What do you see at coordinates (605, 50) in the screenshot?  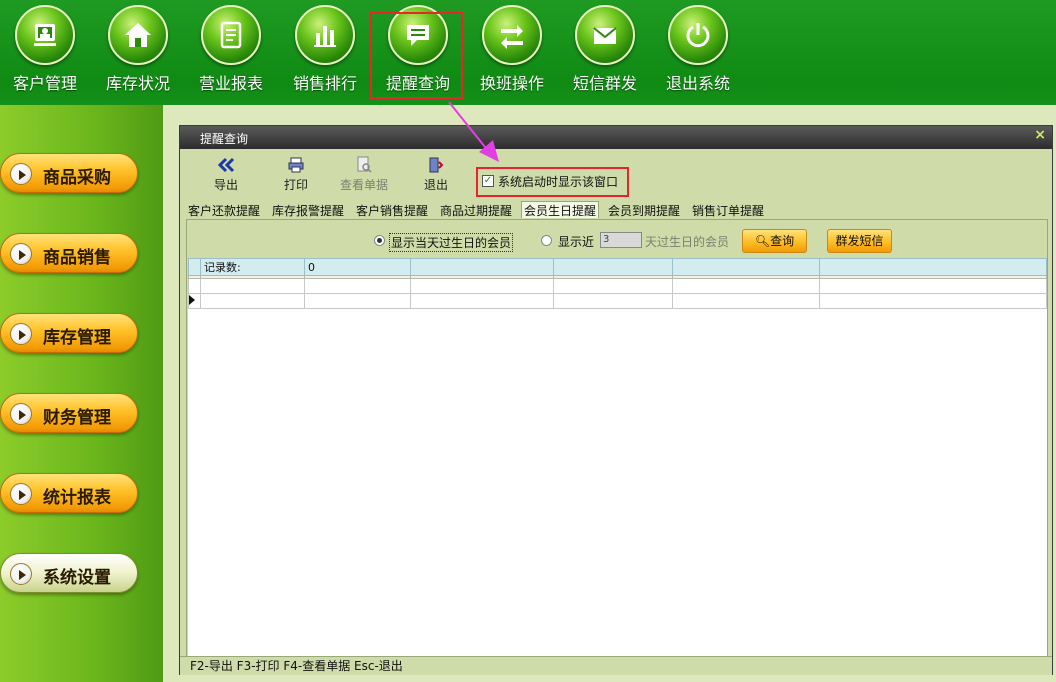 I see `sms-broadcast-button: 短信群发` at bounding box center [605, 50].